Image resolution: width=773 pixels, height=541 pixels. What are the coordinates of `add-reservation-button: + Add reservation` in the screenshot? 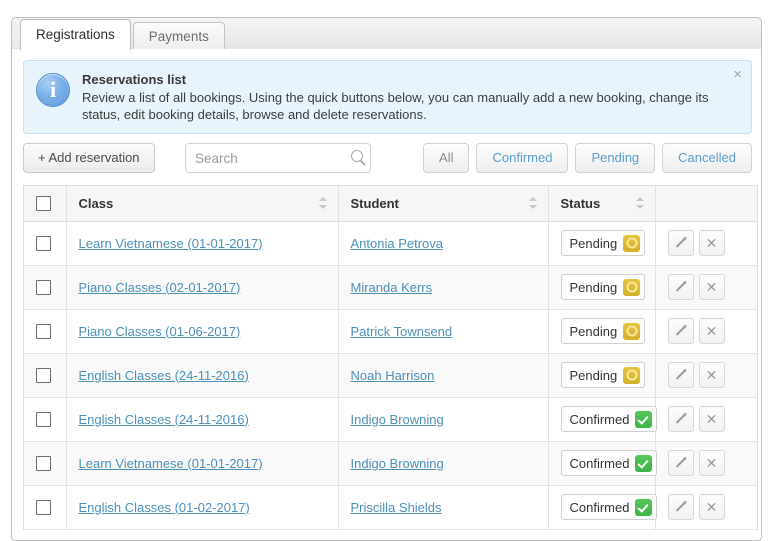 It's located at (89, 158).